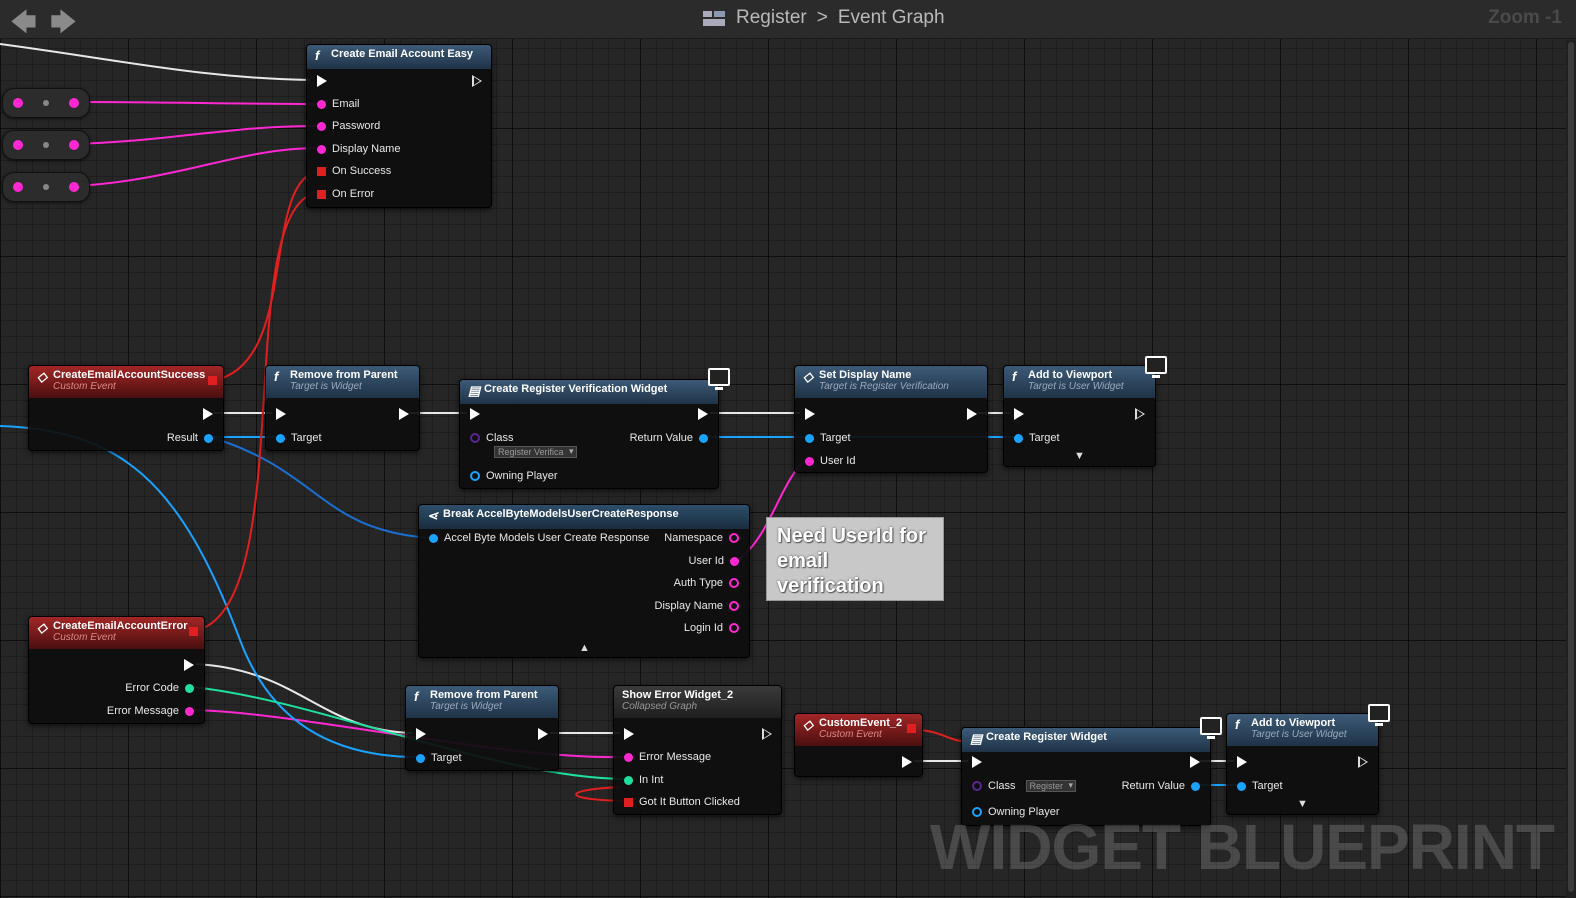  What do you see at coordinates (651, 780) in the screenshot?
I see `pin-label: In Int` at bounding box center [651, 780].